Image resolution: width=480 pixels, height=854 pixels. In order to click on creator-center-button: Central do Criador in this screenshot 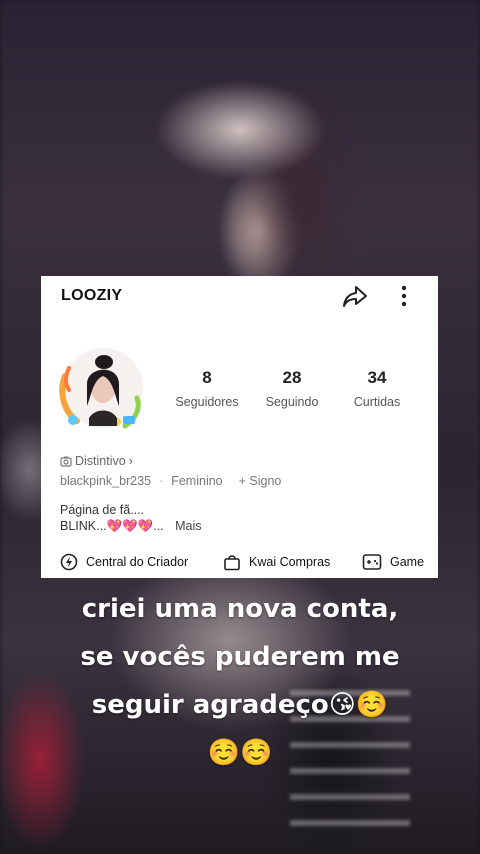, I will do `click(124, 562)`.